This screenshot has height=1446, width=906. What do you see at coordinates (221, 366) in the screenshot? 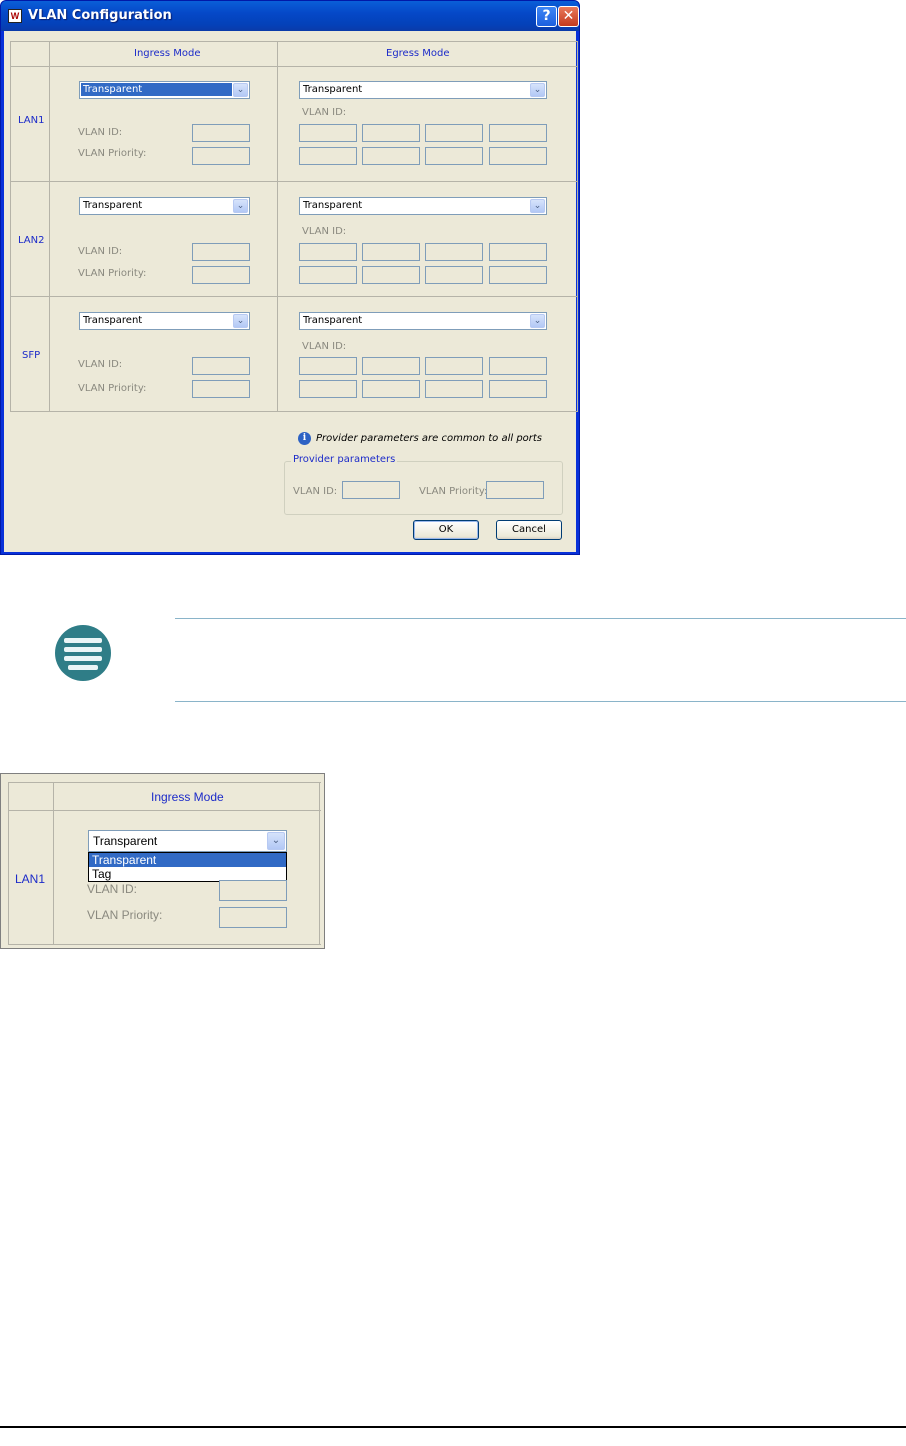
I see `ingress-vlan-id-field-sfp` at bounding box center [221, 366].